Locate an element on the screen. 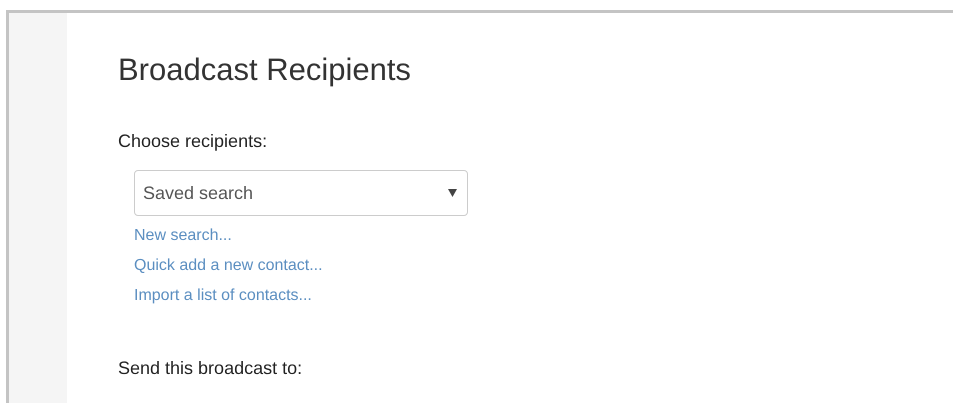  saved-search-dropdown: Saved search is located at coordinates (301, 193).